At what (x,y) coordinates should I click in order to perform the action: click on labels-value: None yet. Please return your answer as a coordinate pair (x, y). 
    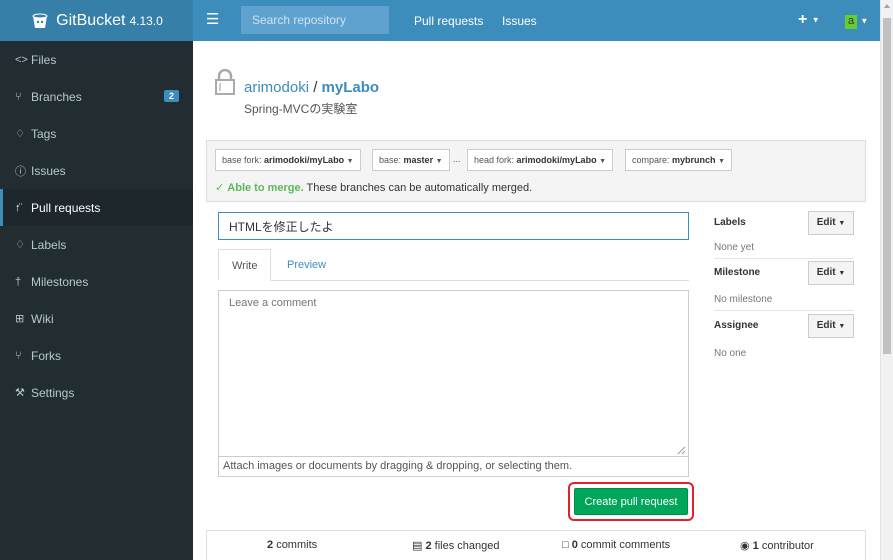
    Looking at the image, I should click on (734, 247).